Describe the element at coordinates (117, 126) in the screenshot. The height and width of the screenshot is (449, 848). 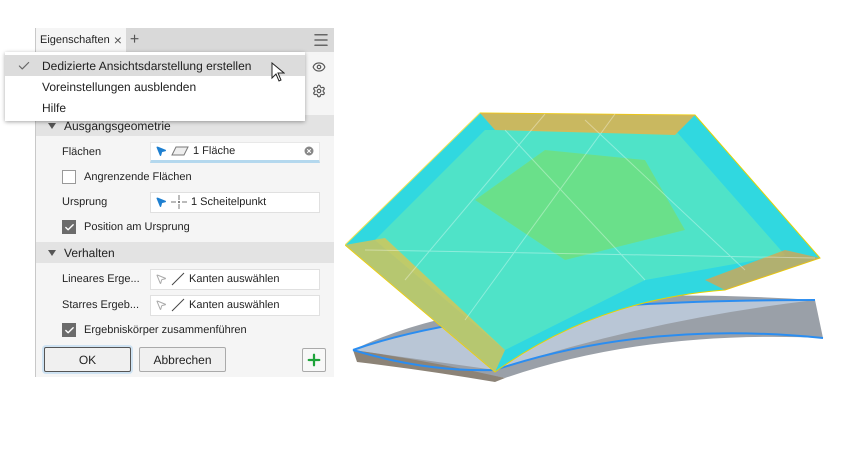
I see `section-title: Ausgangsgeometrie` at that location.